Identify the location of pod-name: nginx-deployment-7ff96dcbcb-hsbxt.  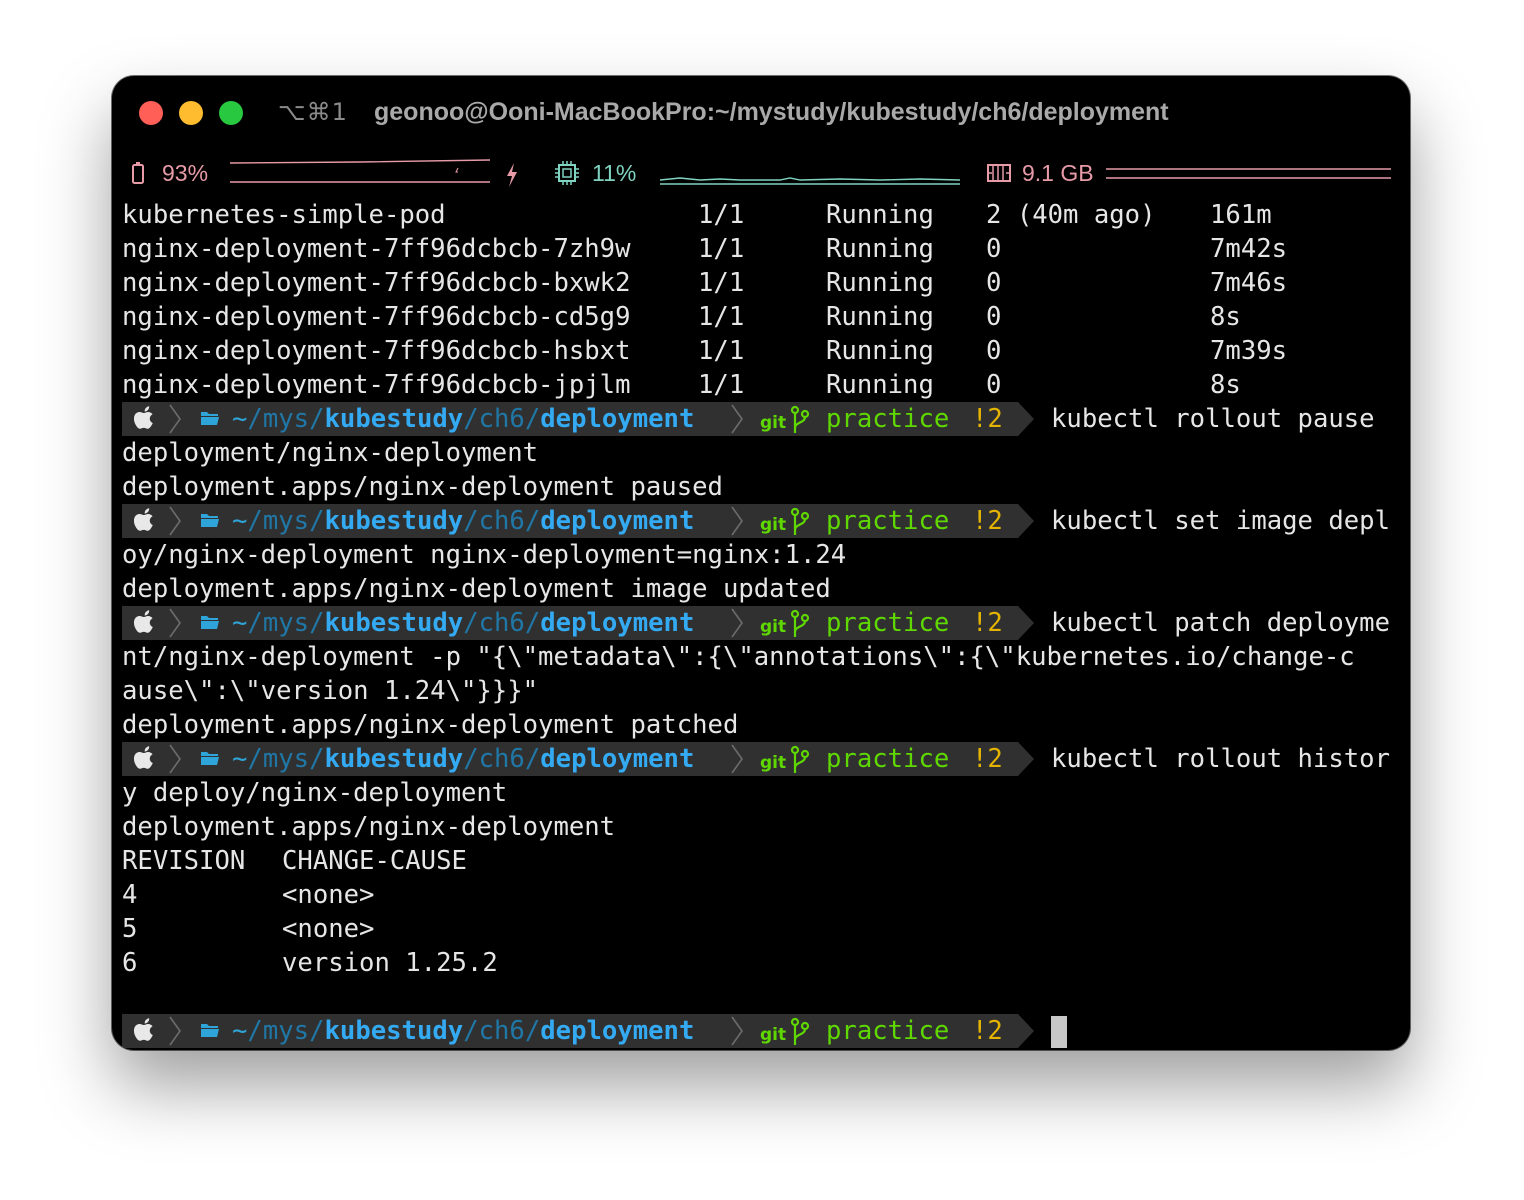
(376, 351).